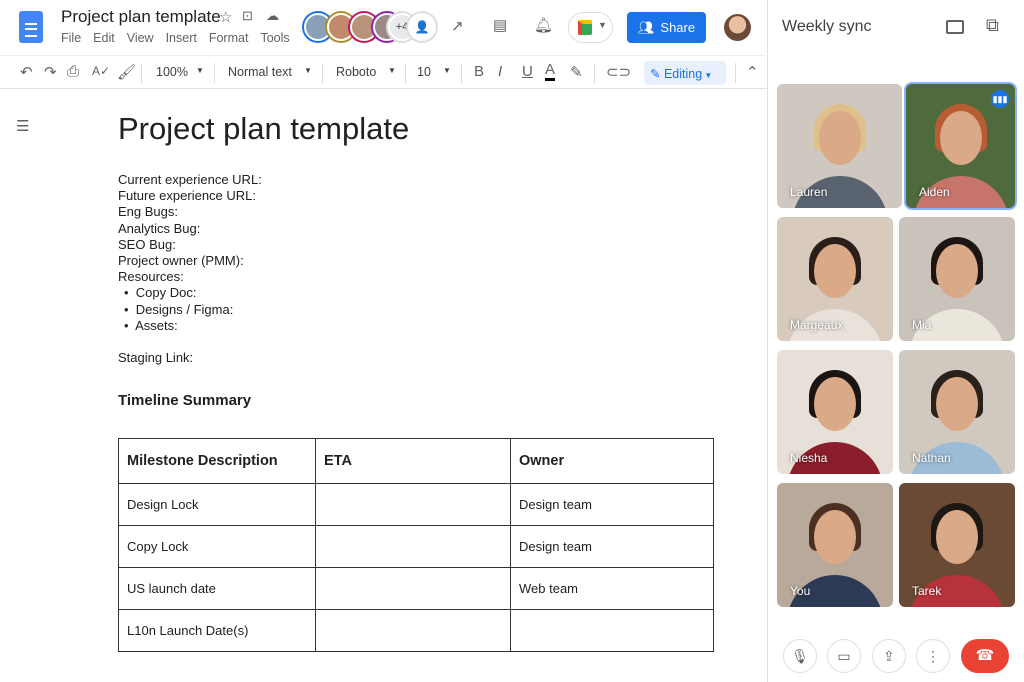 The image size is (1024, 682). What do you see at coordinates (543, 25) in the screenshot?
I see `notification-bell-icon: 🔔︎` at bounding box center [543, 25].